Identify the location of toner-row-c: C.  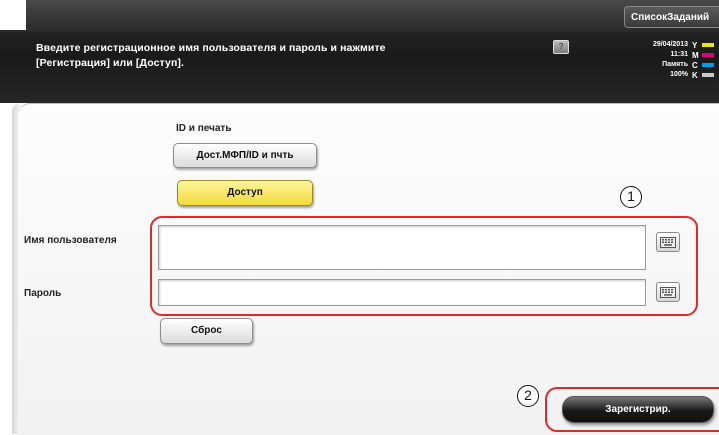
(705, 65).